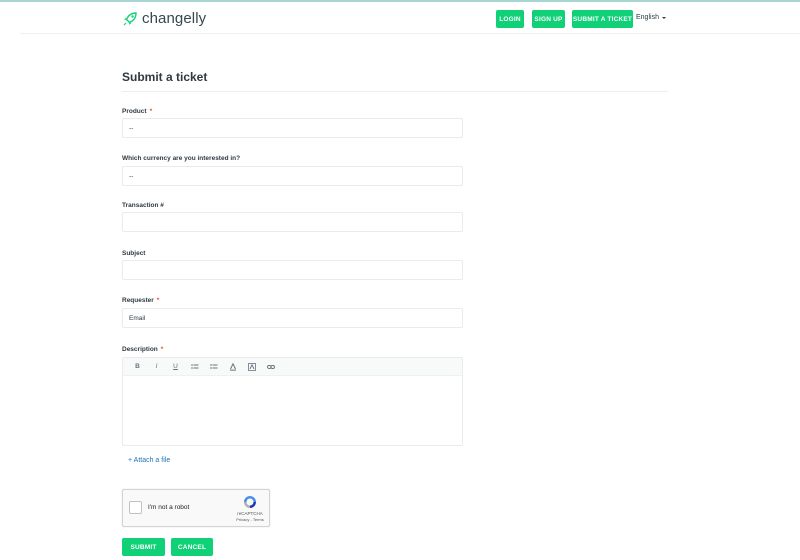  I want to click on language-label: English, so click(647, 17).